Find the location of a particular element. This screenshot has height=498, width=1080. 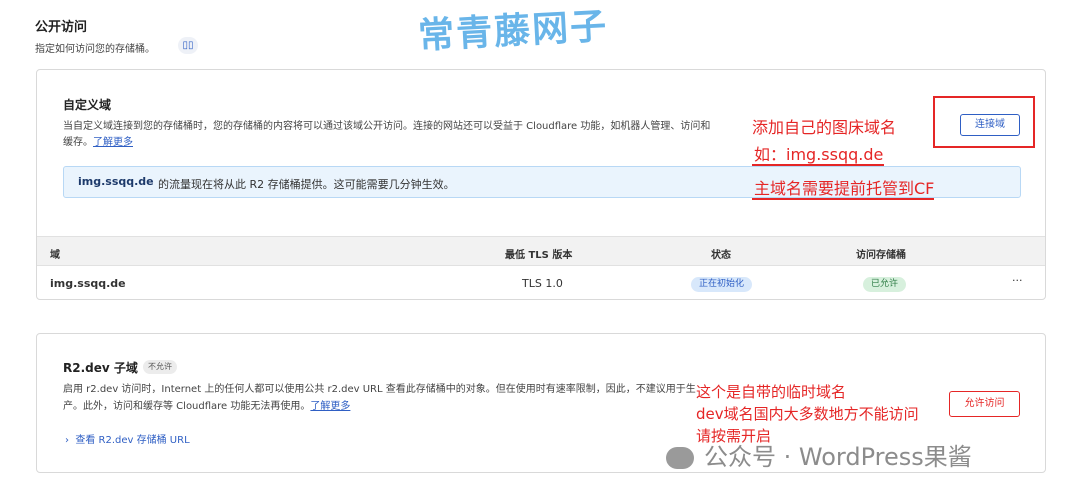

row-domain: img.ssqq.de is located at coordinates (88, 283).